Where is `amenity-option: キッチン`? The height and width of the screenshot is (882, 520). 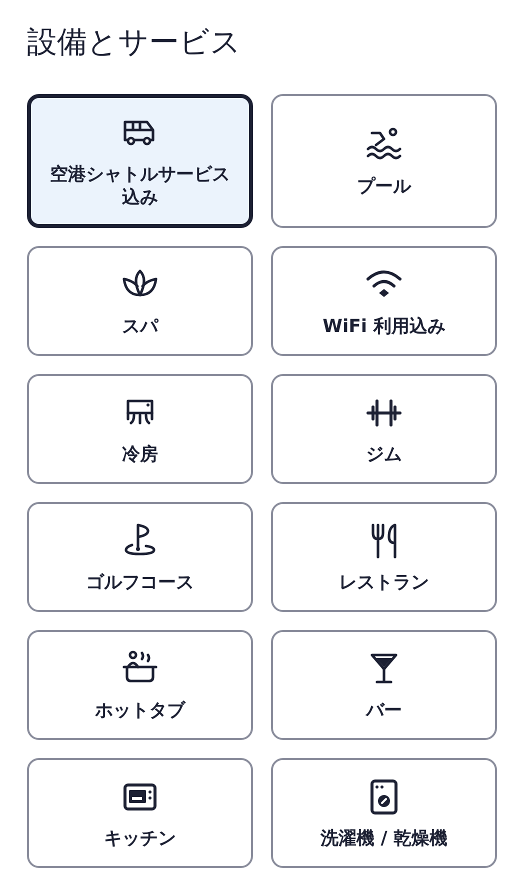
amenity-option: キッチン is located at coordinates (140, 813).